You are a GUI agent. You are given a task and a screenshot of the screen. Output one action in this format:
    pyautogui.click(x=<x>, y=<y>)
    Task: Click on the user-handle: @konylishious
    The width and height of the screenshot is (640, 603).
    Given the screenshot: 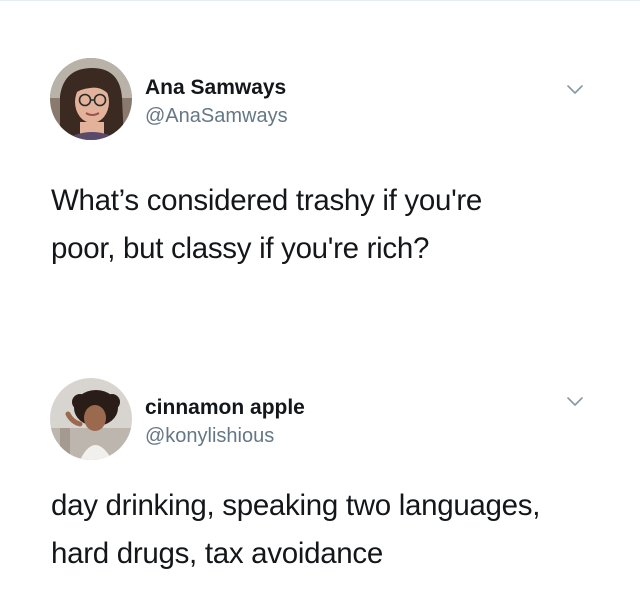 What is the action you would take?
    pyautogui.click(x=225, y=436)
    